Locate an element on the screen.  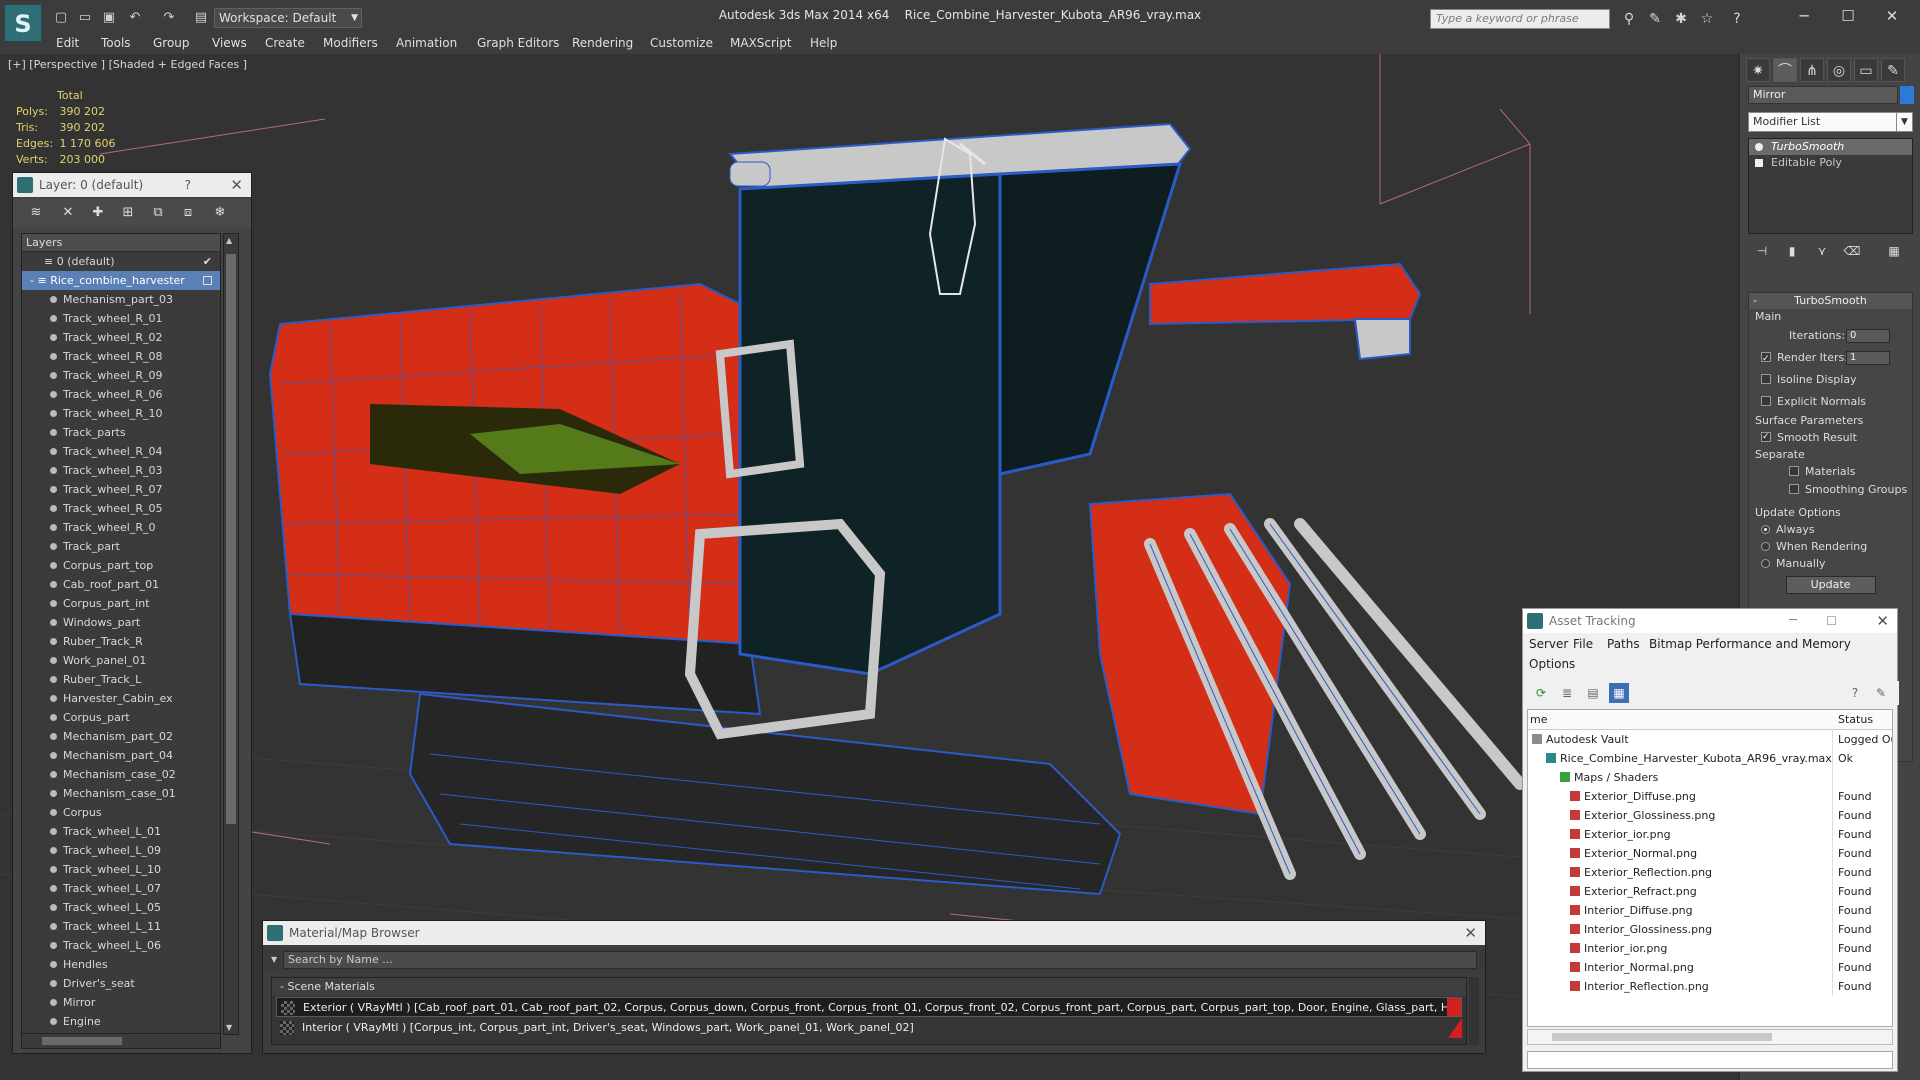
asset-status-field is located at coordinates (1710, 1060).